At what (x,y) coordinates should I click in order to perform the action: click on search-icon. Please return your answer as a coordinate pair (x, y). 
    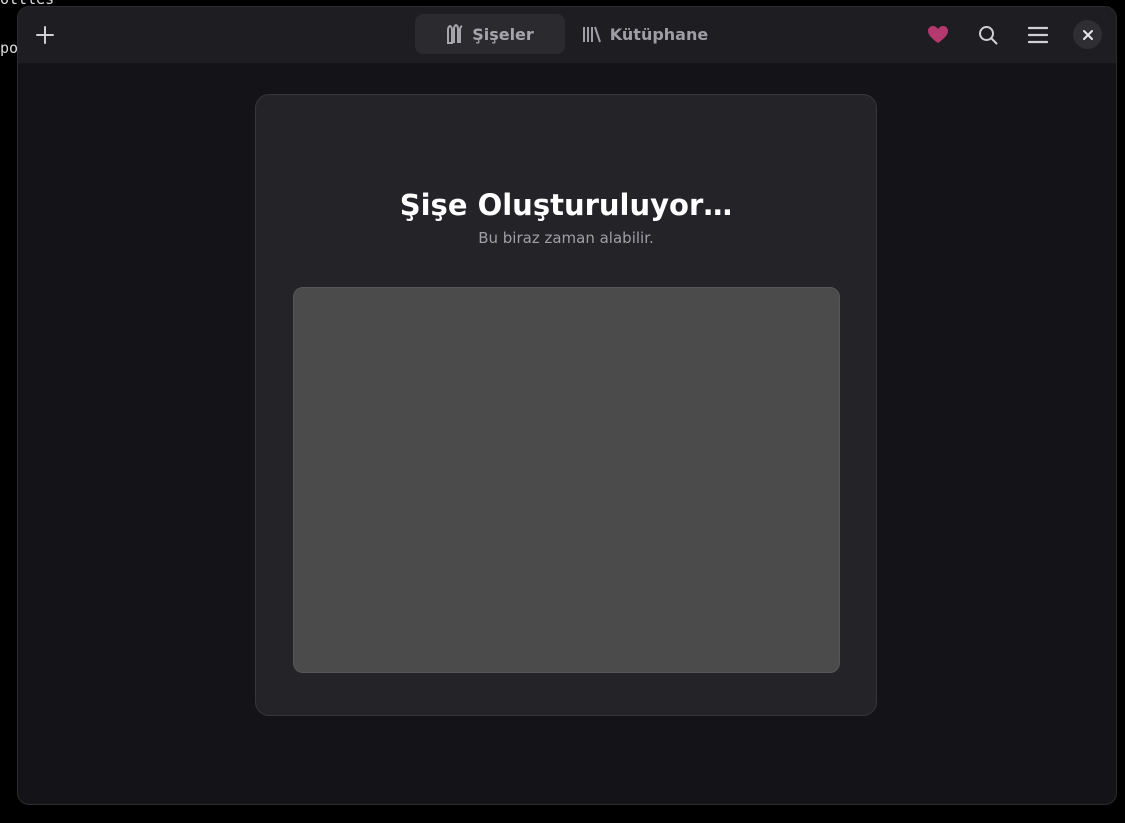
    Looking at the image, I should click on (988, 35).